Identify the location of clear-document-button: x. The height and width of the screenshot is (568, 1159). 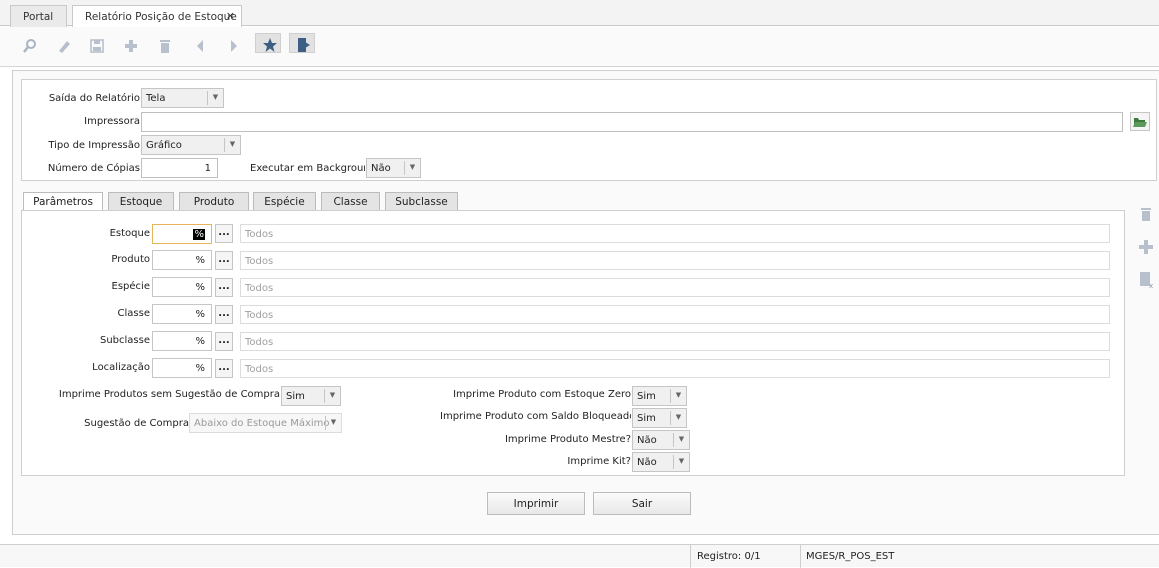
(1146, 280).